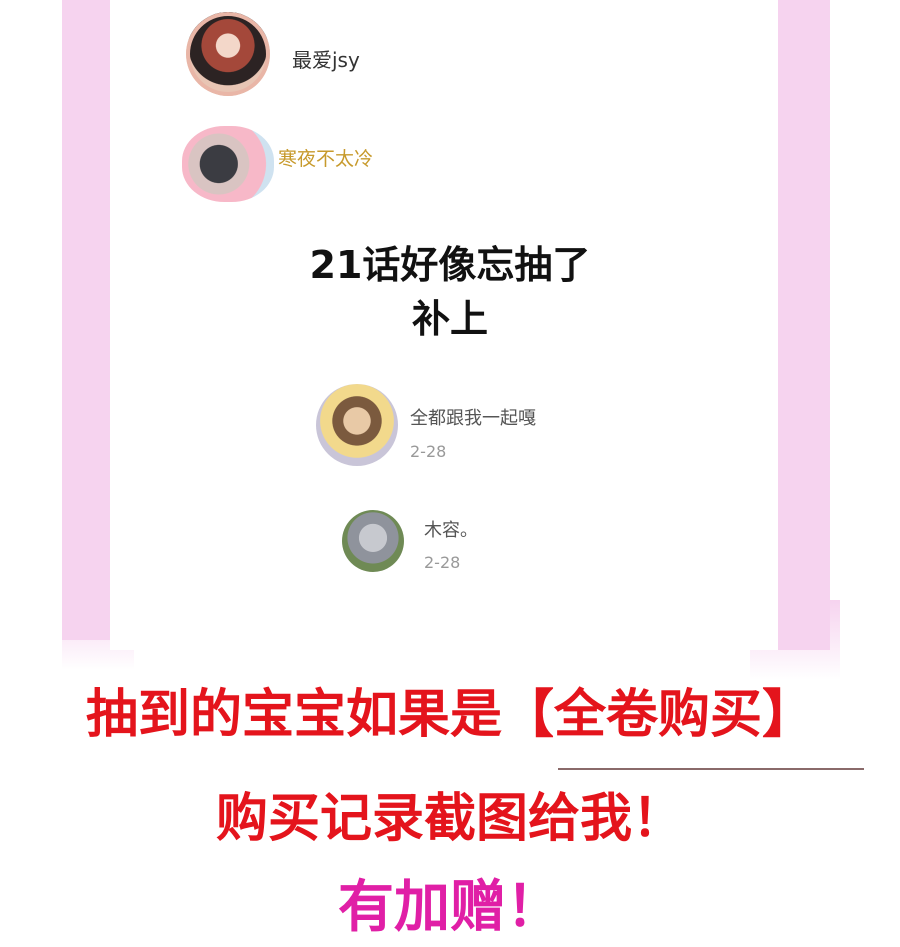 This screenshot has height=947, width=900. I want to click on headline-line-2: 补上, so click(449, 319).